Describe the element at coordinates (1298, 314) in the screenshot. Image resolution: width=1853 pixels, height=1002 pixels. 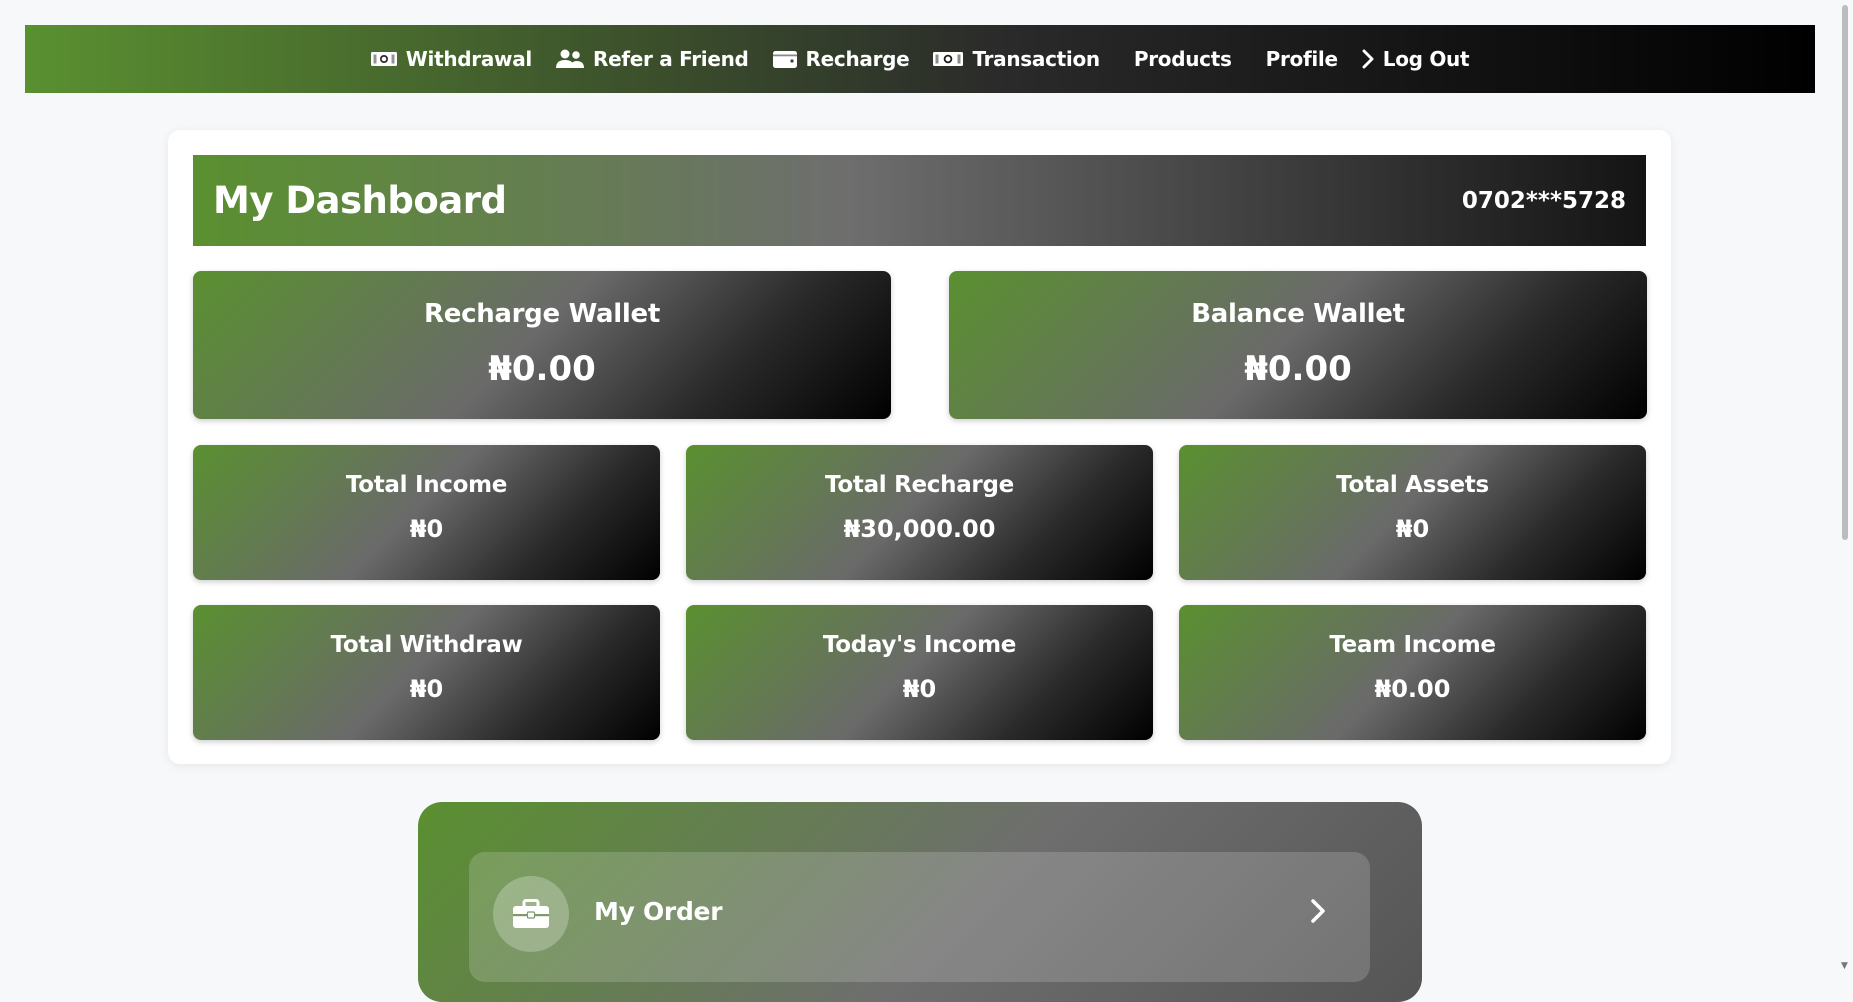
I see `balance-wallet-label: Balance Wallet` at that location.